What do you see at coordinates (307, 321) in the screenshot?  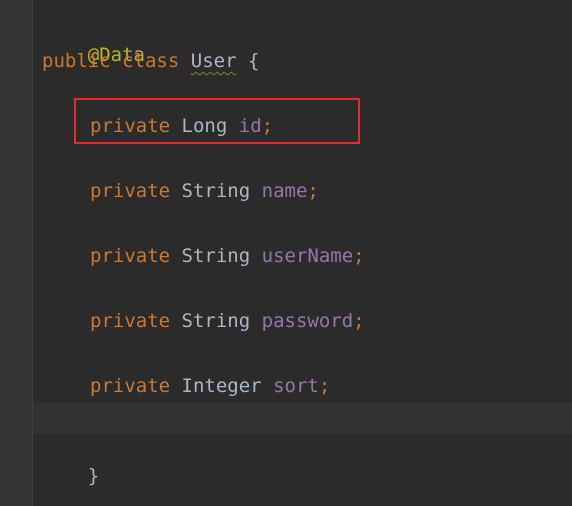 I see `field-name: password` at bounding box center [307, 321].